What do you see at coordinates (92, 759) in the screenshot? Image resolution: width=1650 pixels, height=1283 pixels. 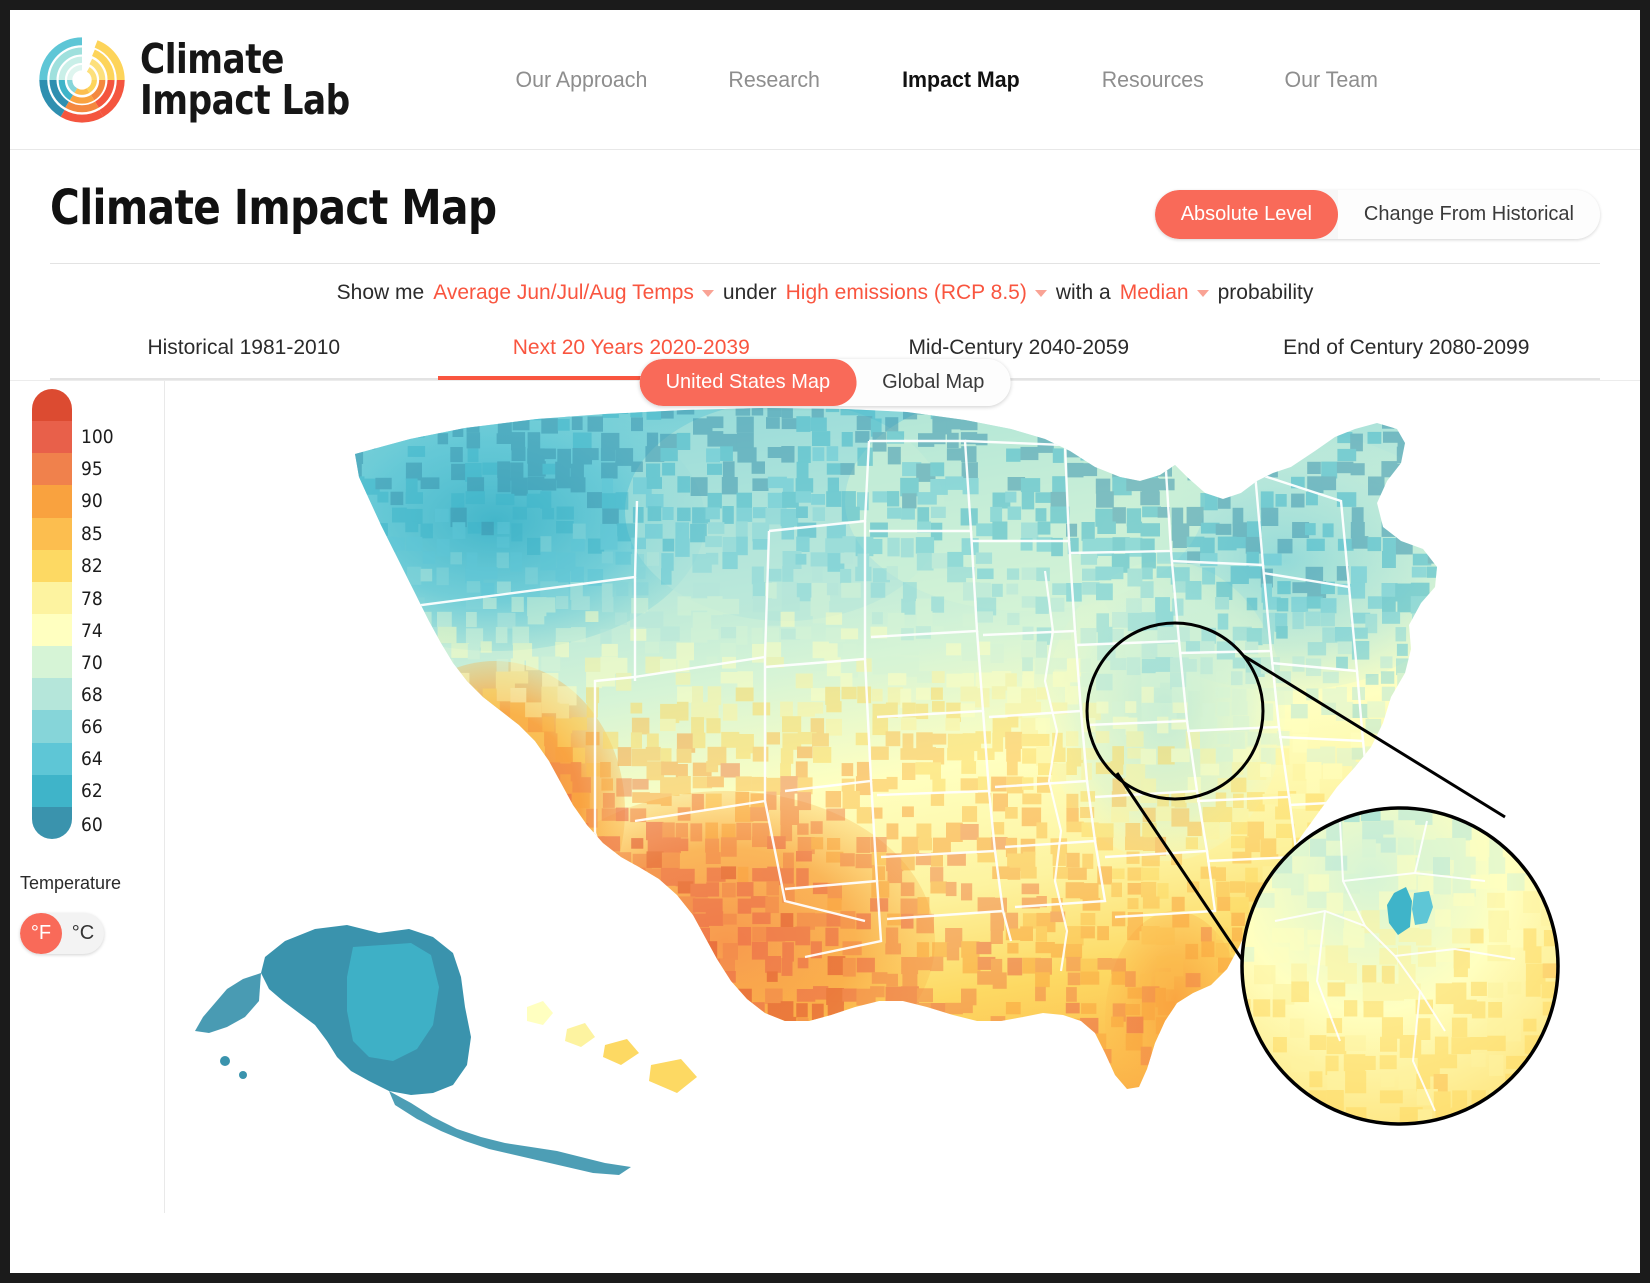 I see `legend-tick-64: 64` at bounding box center [92, 759].